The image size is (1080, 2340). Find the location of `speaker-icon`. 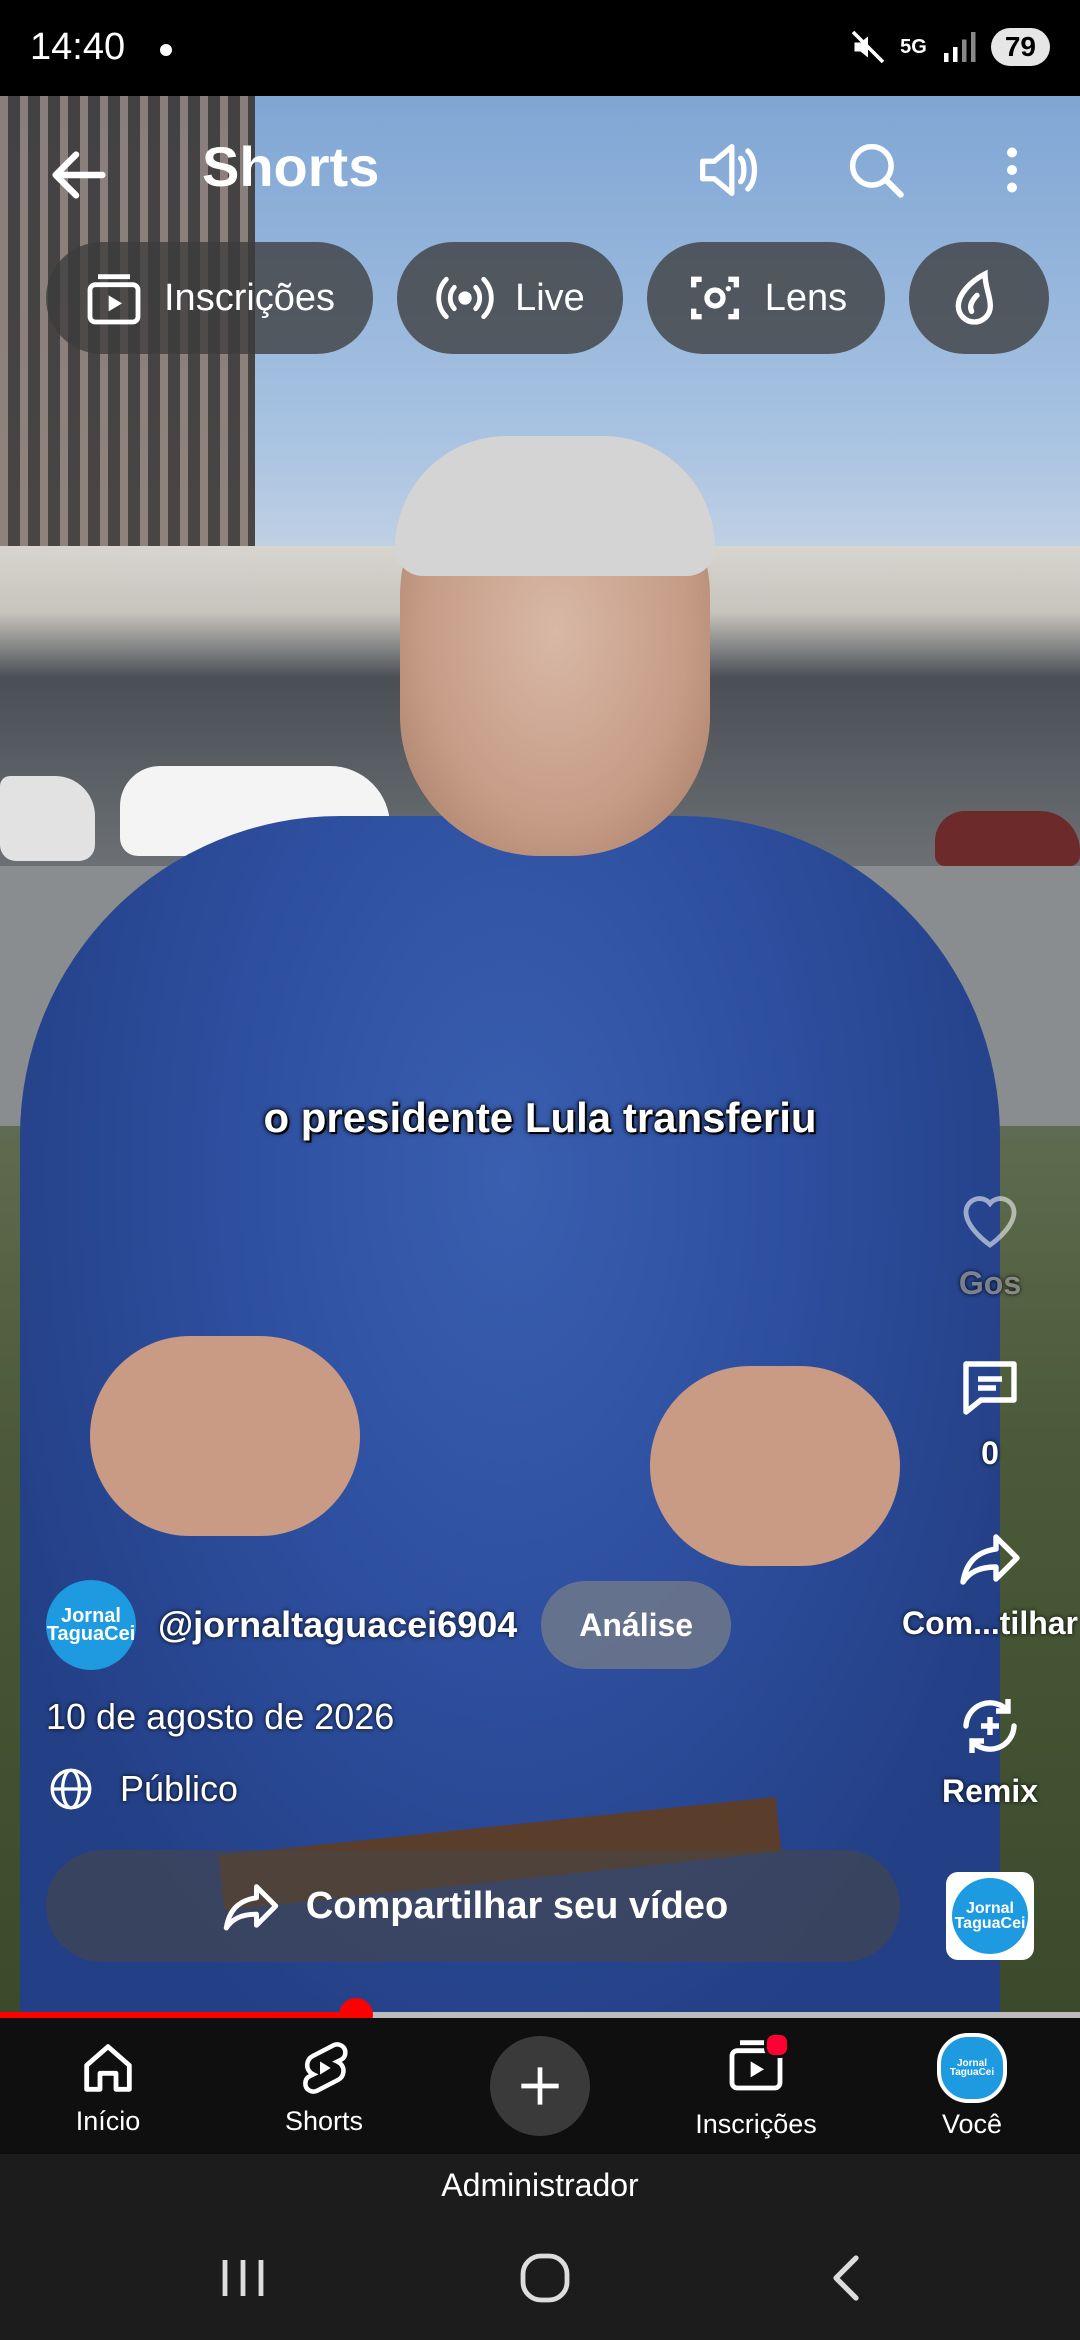

speaker-icon is located at coordinates (729, 170).